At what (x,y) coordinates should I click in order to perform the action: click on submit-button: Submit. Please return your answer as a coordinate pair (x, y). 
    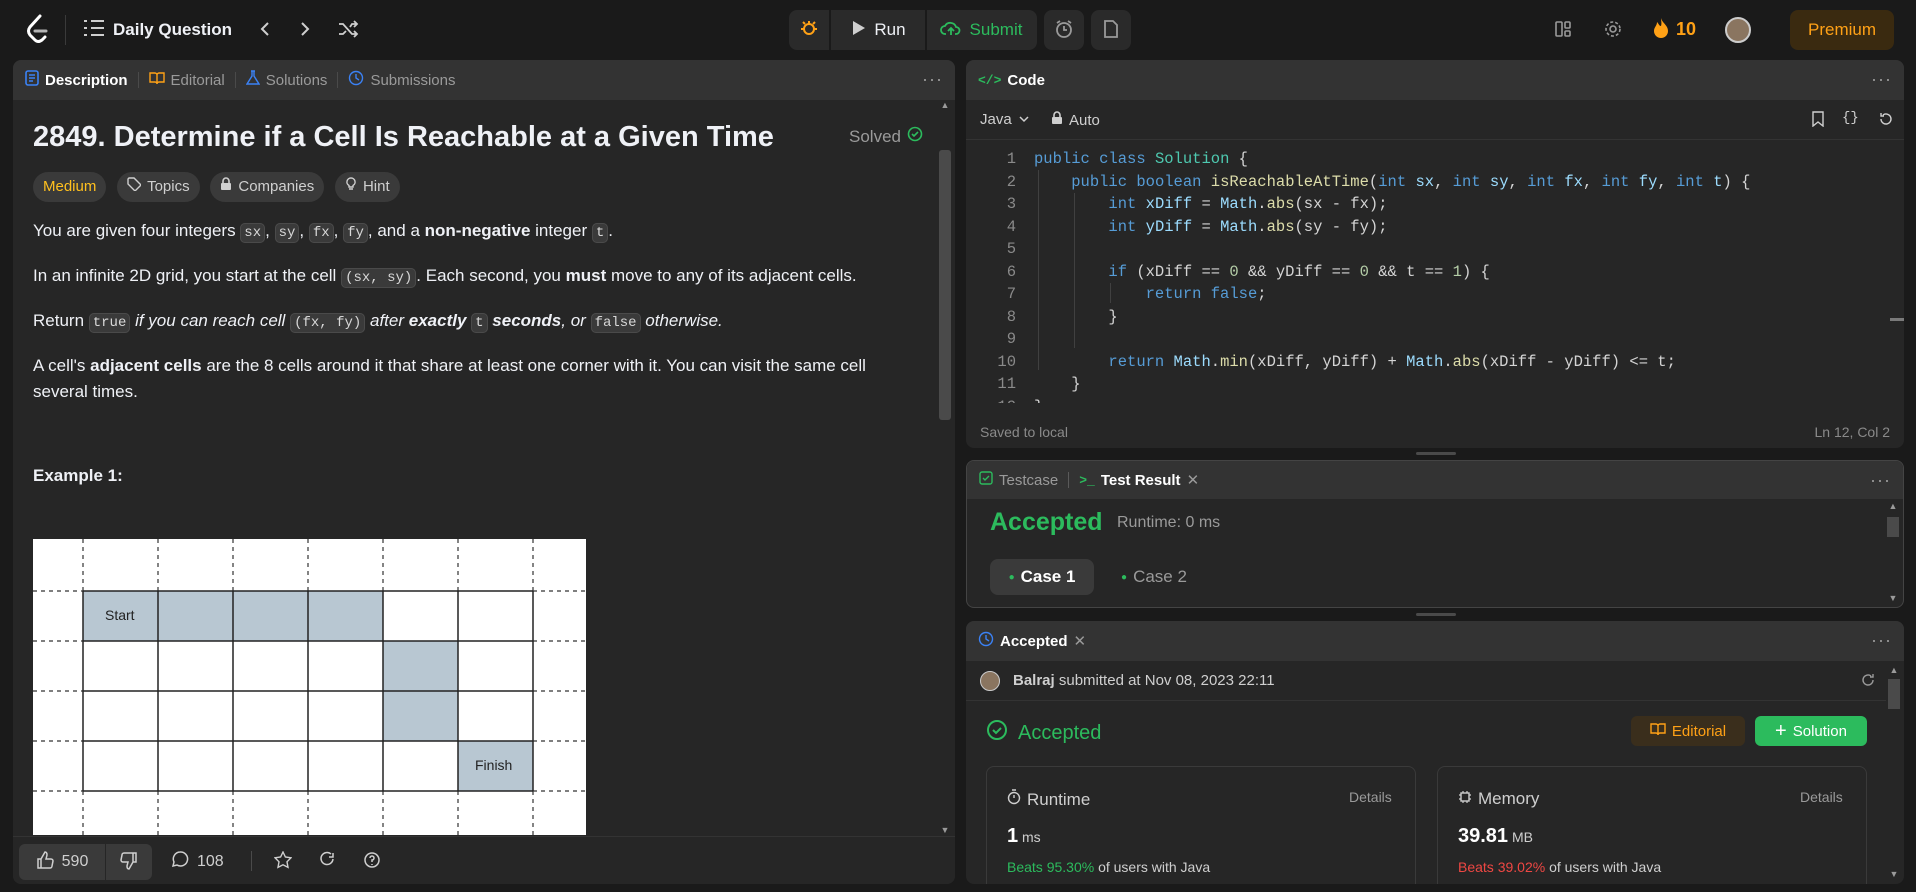
    Looking at the image, I should click on (981, 30).